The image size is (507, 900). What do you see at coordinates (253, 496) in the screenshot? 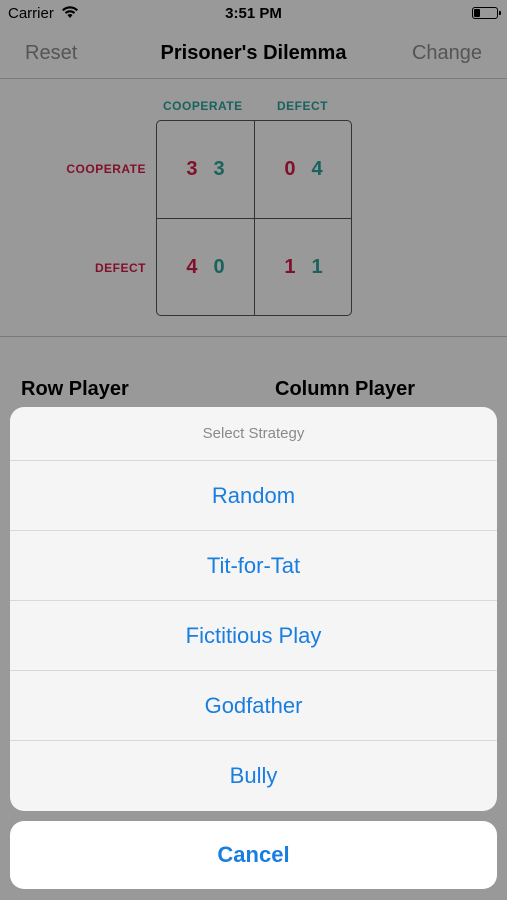
I see `strategy-option-random: Random` at bounding box center [253, 496].